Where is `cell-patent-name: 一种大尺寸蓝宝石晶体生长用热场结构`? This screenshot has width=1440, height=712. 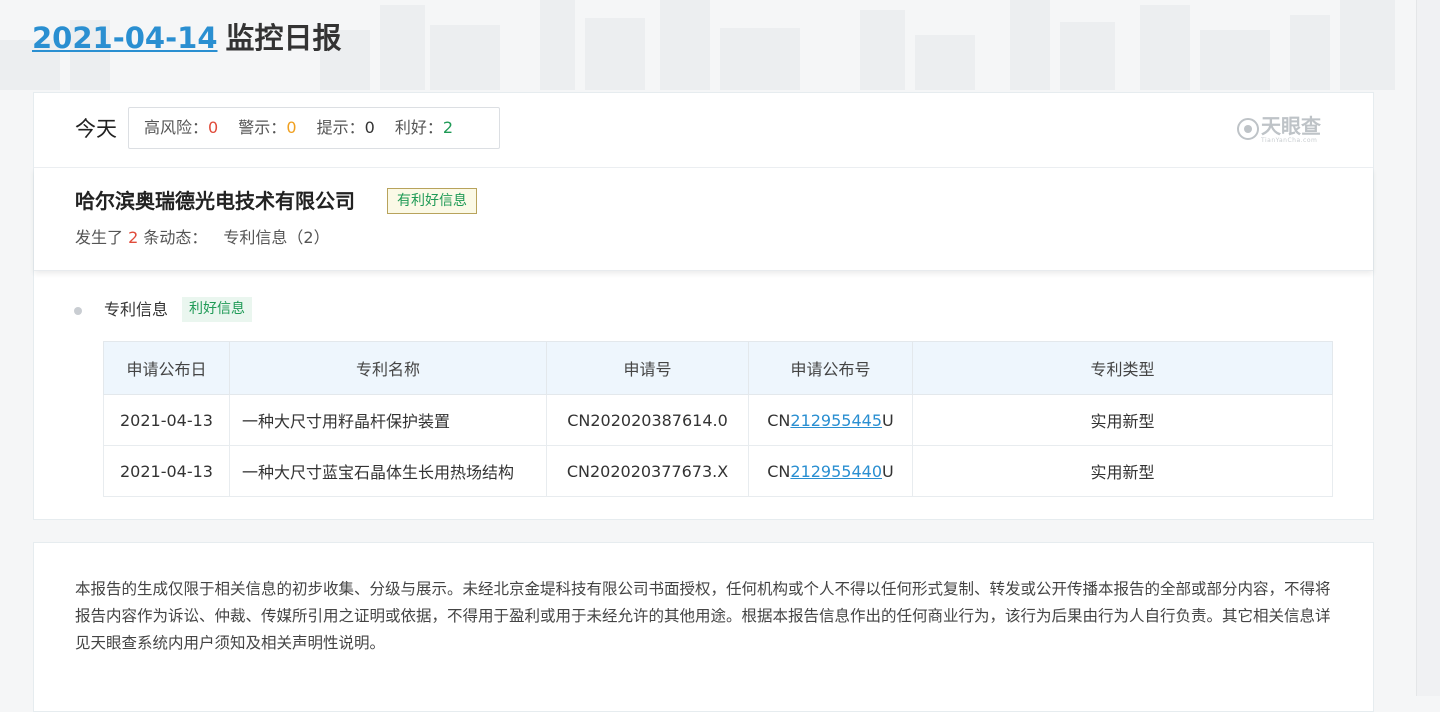
cell-patent-name: 一种大尺寸蓝宝石晶体生长用热场结构 is located at coordinates (388, 471).